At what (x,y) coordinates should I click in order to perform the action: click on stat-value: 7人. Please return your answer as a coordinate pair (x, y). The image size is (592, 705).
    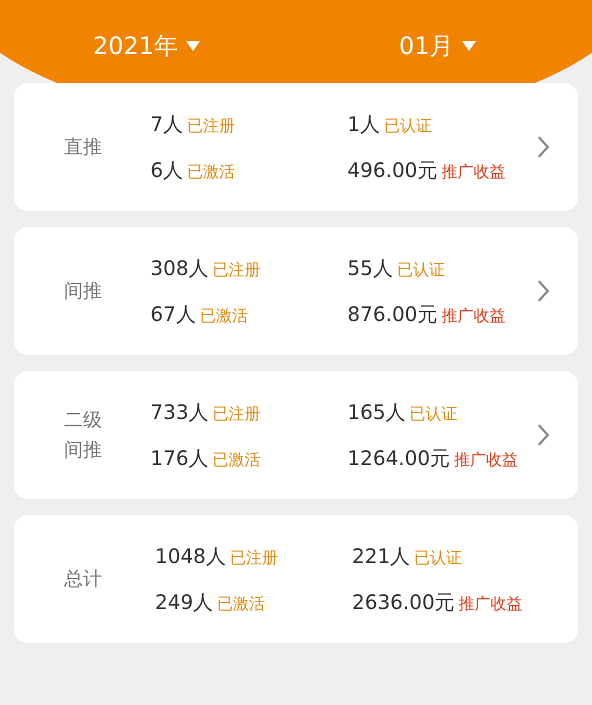
    Looking at the image, I should click on (167, 124).